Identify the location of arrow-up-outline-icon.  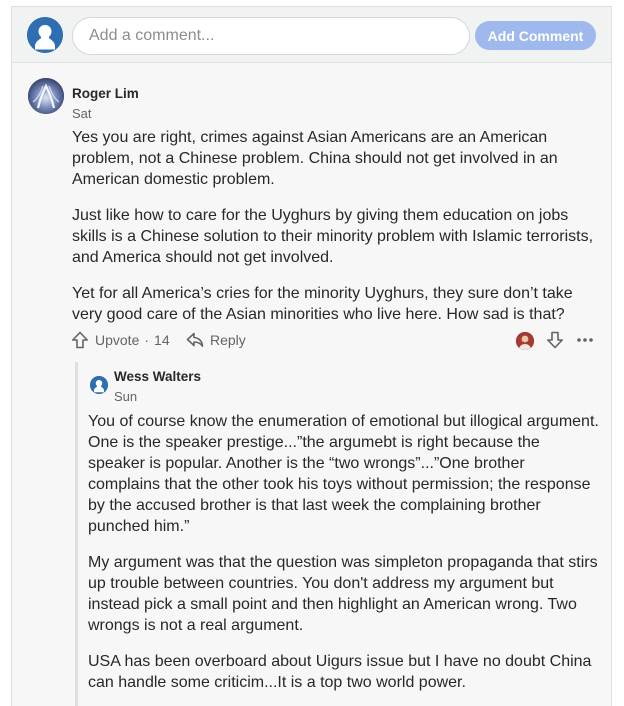
(80, 340).